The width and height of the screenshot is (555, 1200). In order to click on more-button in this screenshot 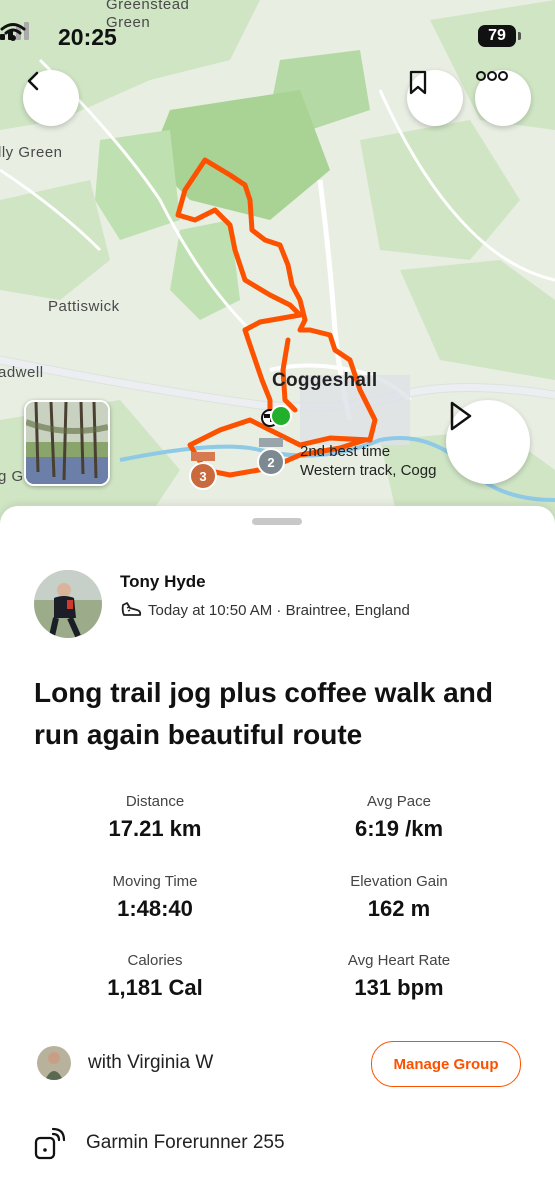, I will do `click(503, 98)`.